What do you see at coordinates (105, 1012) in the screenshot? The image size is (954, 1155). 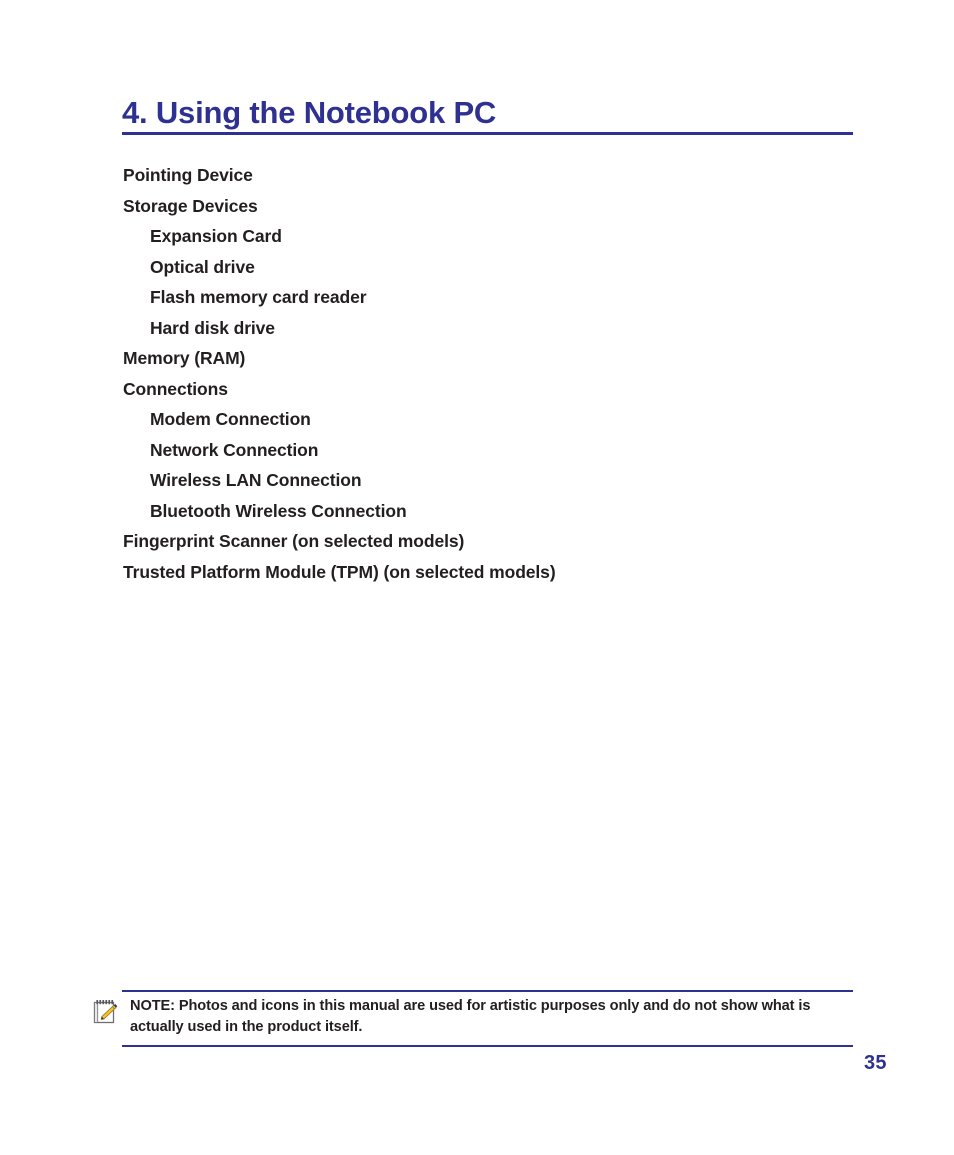 I see `notepad-pencil-icon` at bounding box center [105, 1012].